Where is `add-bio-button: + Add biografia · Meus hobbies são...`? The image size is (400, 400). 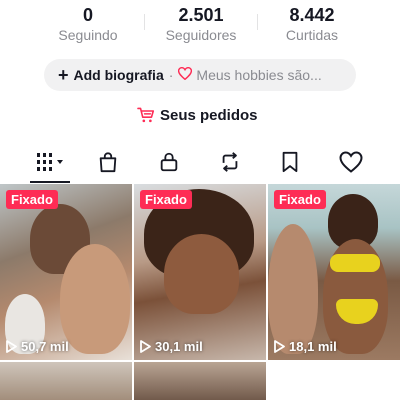 add-bio-button: + Add biografia · Meus hobbies são... is located at coordinates (200, 75).